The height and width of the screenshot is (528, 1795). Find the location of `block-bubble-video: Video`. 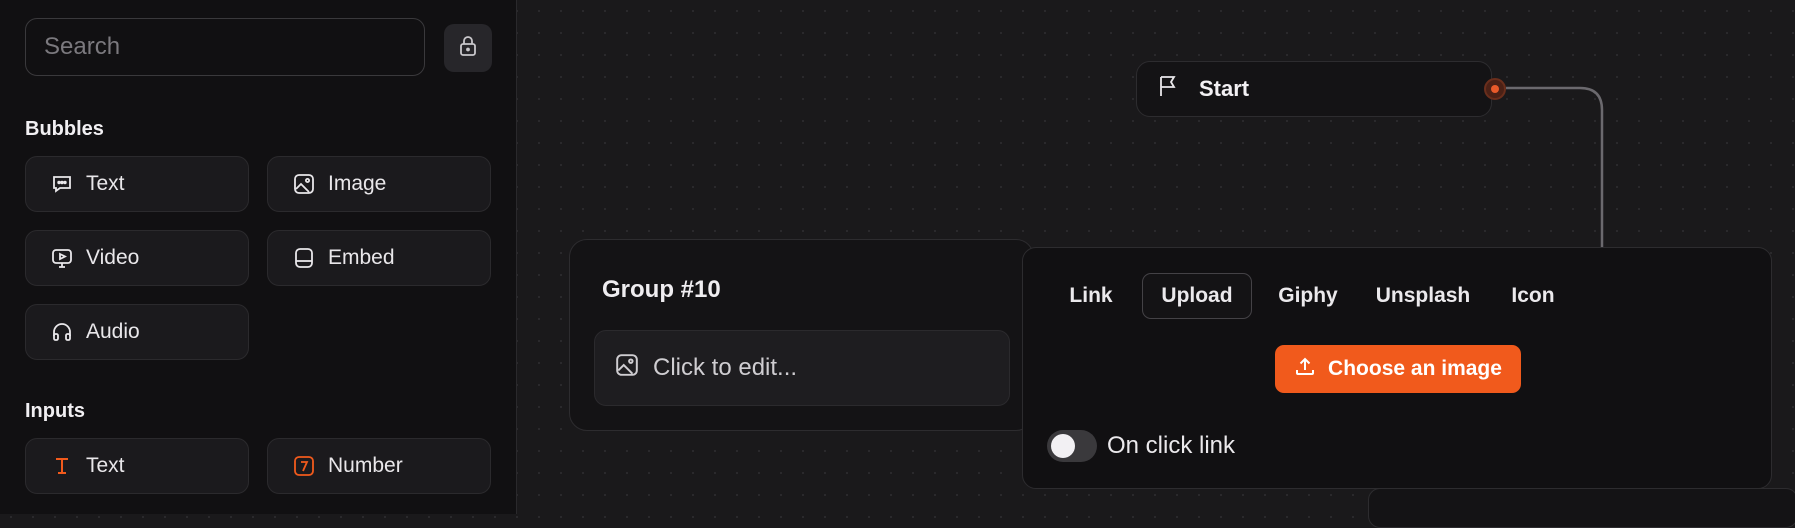

block-bubble-video: Video is located at coordinates (137, 258).